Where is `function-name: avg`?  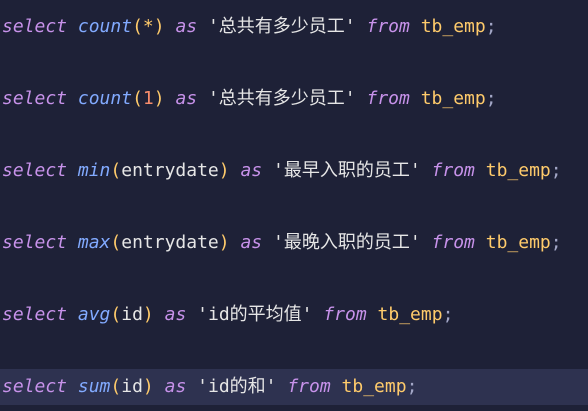 function-name: avg is located at coordinates (94, 314).